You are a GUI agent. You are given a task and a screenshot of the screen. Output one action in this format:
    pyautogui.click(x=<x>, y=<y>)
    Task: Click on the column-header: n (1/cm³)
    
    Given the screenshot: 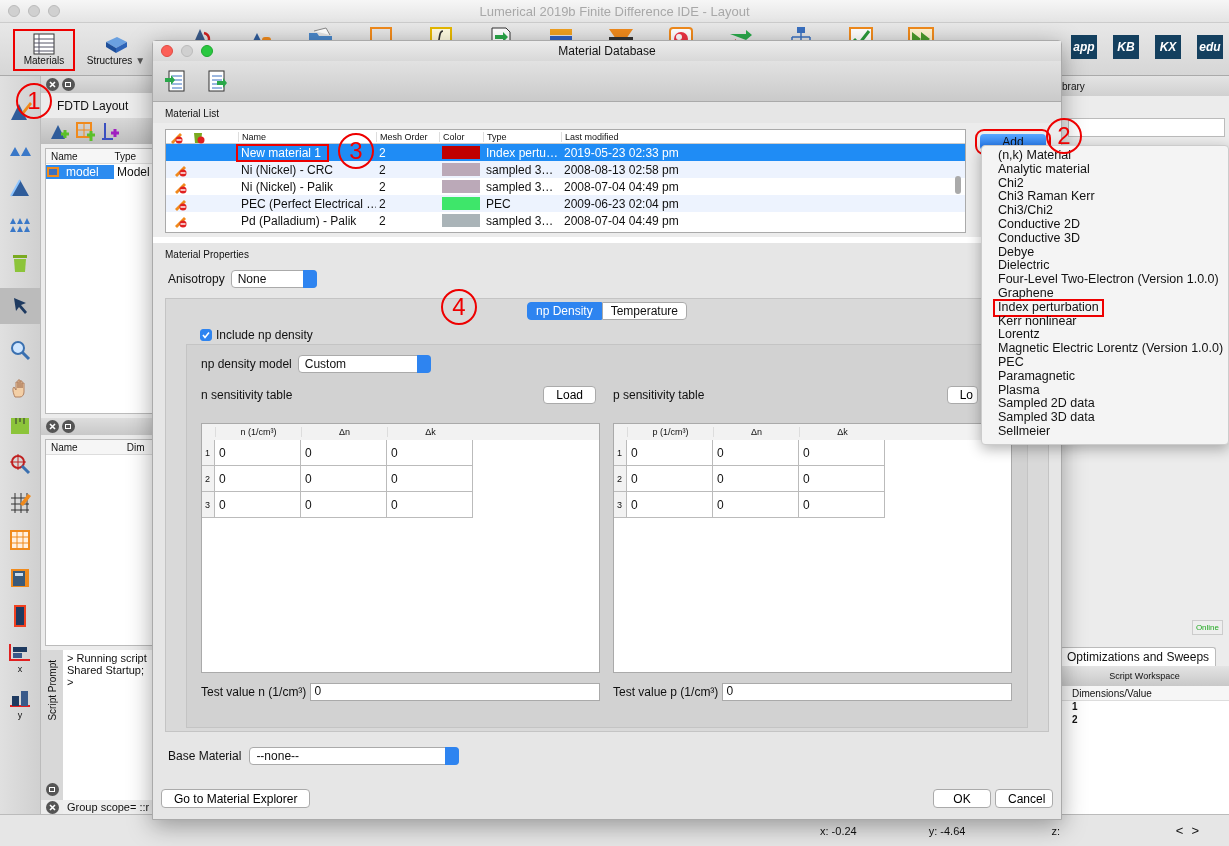 What is the action you would take?
    pyautogui.click(x=258, y=432)
    